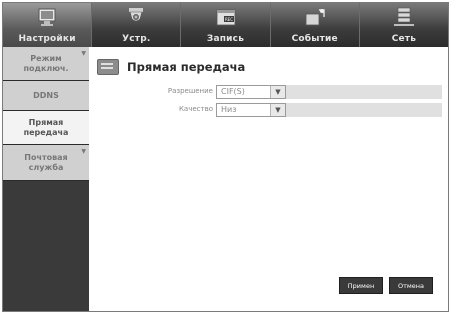 Image resolution: width=451 pixels, height=314 pixels. Describe the element at coordinates (225, 39) in the screenshot. I see `tab-label: Запись` at that location.